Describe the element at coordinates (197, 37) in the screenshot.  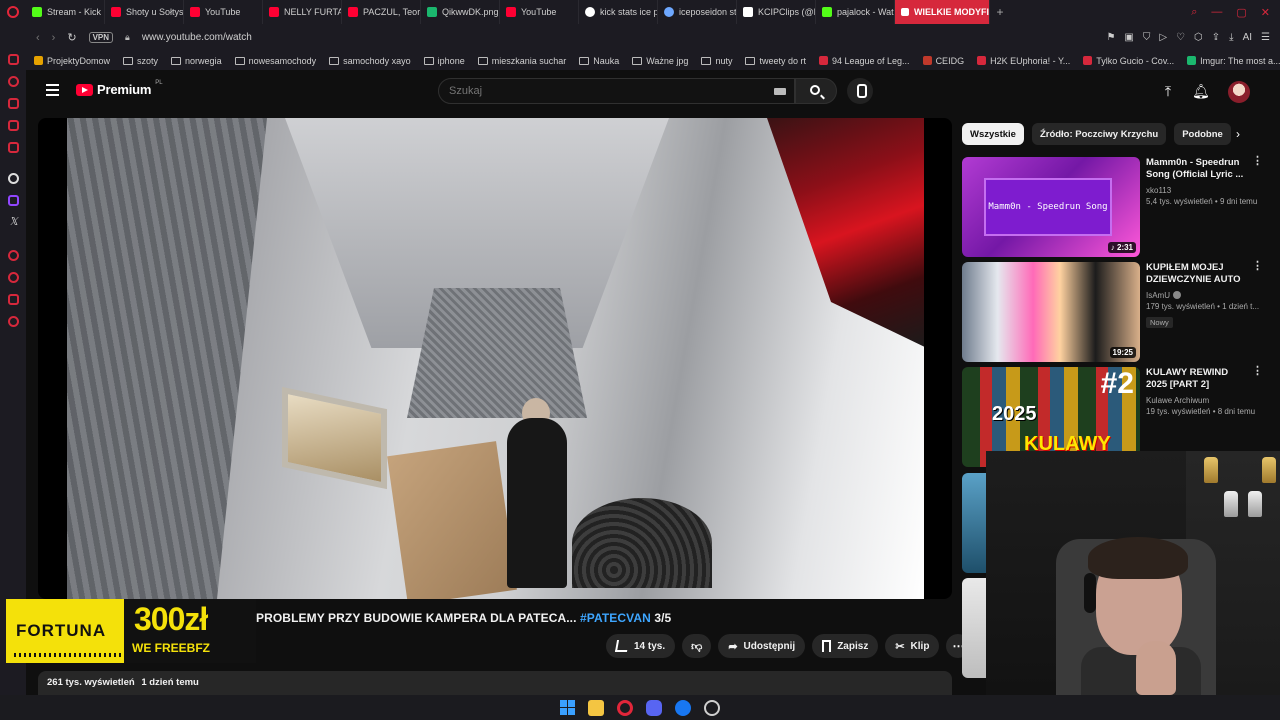
I see `url-field: www.youtube.com/watch` at that location.